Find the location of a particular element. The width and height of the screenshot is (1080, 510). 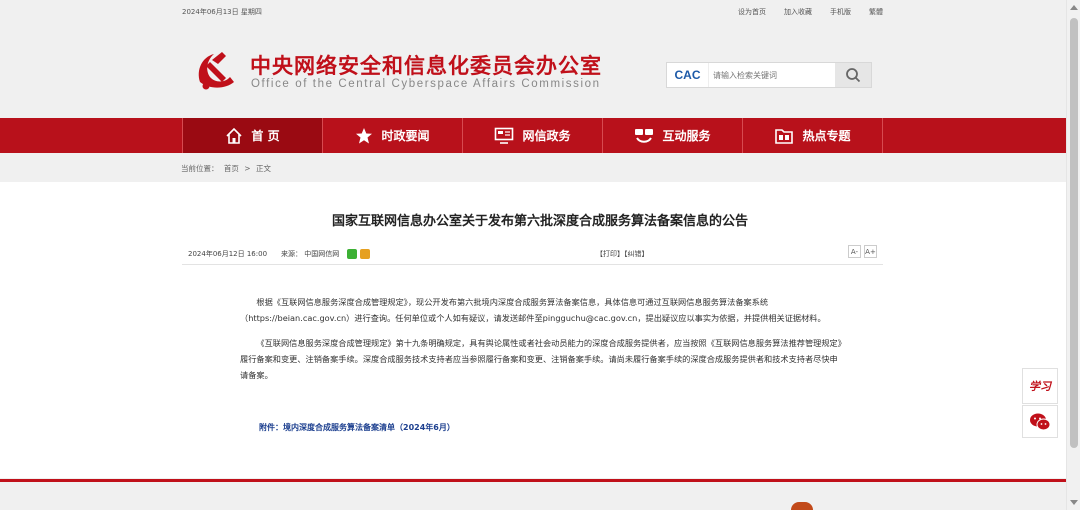

nav-label: 时政要闻 is located at coordinates (405, 136).